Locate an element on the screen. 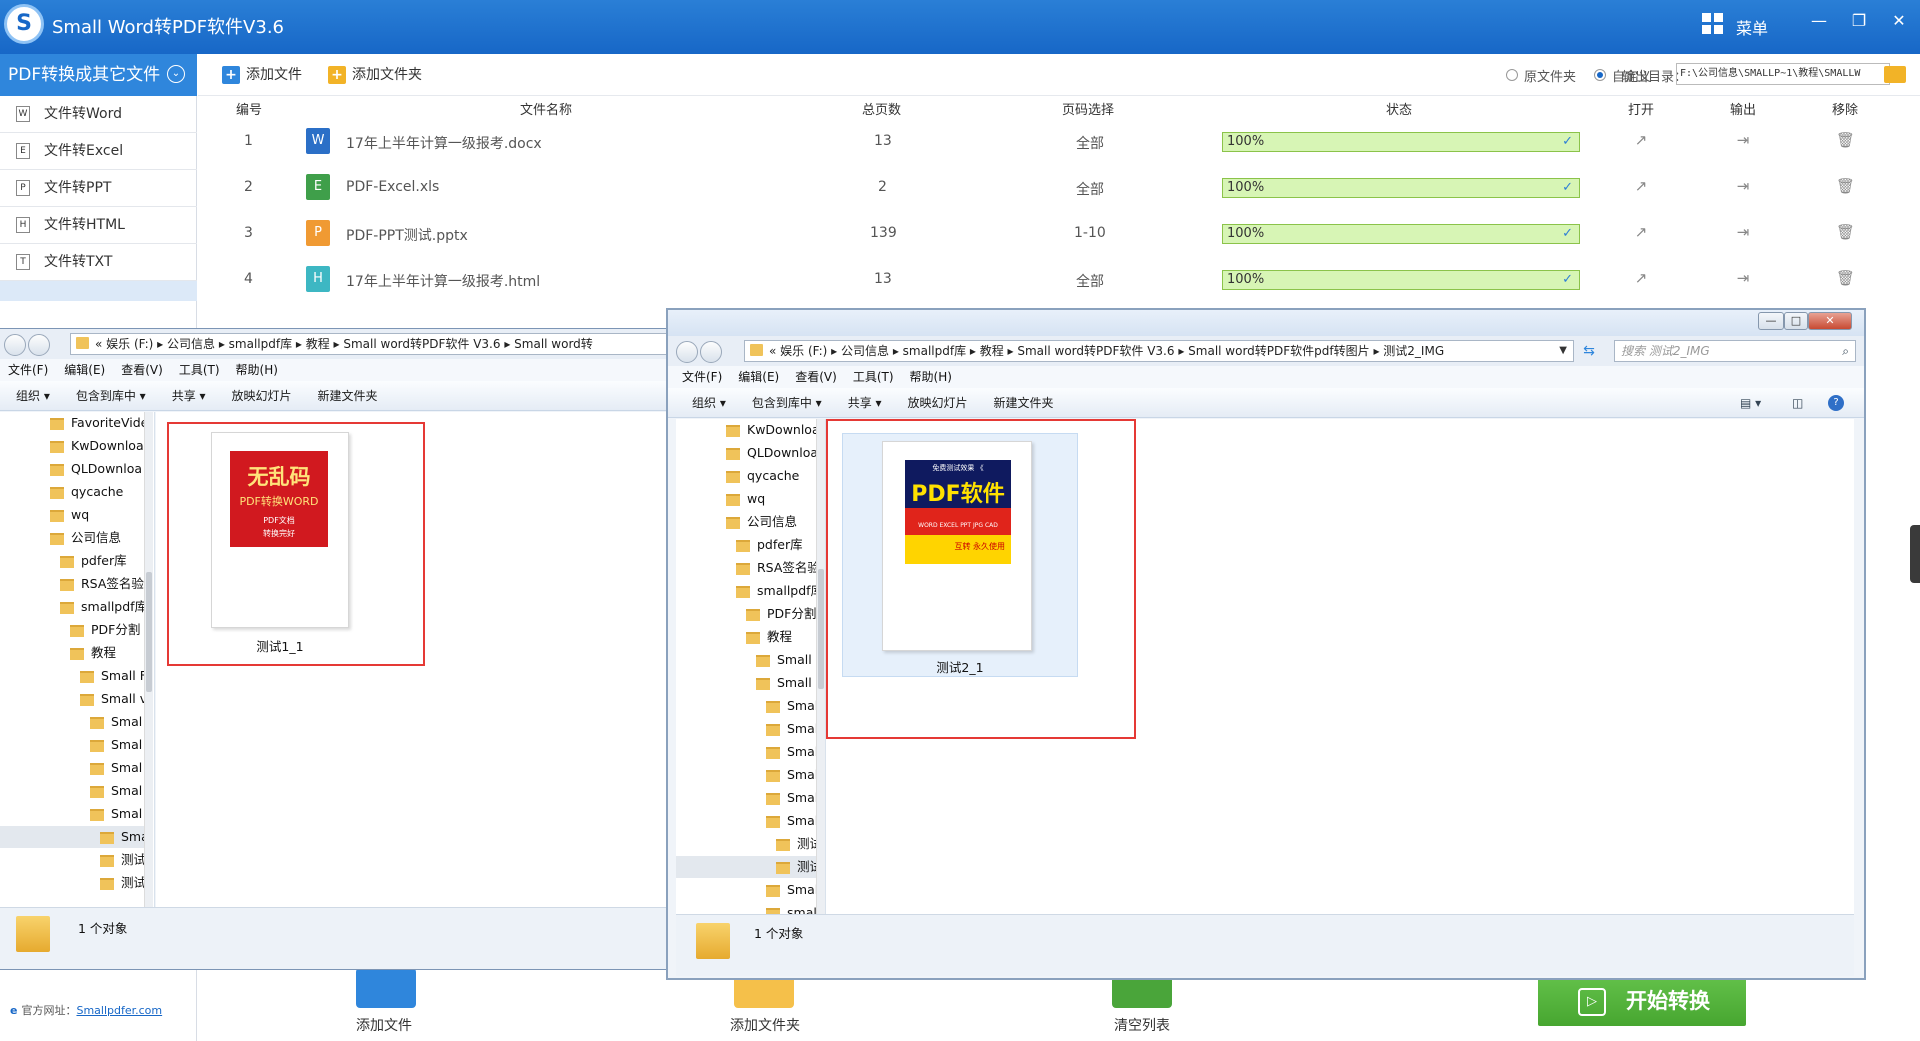 The image size is (1920, 1041). sidebar-item-word: W 文件转Word is located at coordinates (98, 114).